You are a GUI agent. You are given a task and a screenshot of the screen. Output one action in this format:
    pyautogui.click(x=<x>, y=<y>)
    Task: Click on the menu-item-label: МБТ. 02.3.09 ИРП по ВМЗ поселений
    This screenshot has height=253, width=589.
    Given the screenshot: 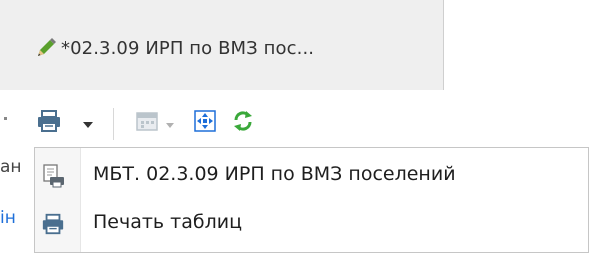 What is the action you would take?
    pyautogui.click(x=274, y=174)
    